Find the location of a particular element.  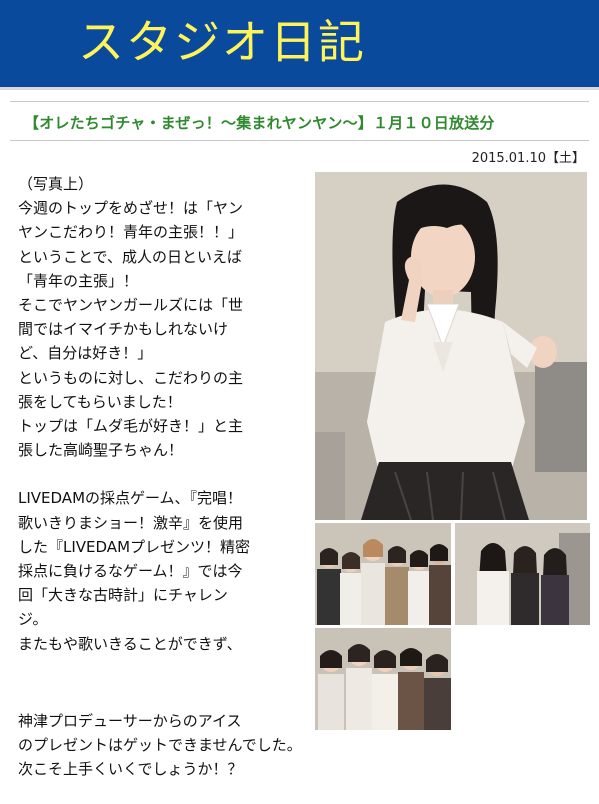

body-line: した『LIVEDAMプレゼンツ！精密 is located at coordinates (134, 546).